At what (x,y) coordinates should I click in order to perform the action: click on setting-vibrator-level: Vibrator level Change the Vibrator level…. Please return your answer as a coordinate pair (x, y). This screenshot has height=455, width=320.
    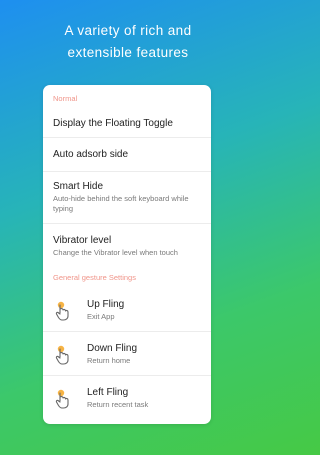
    Looking at the image, I should click on (127, 246).